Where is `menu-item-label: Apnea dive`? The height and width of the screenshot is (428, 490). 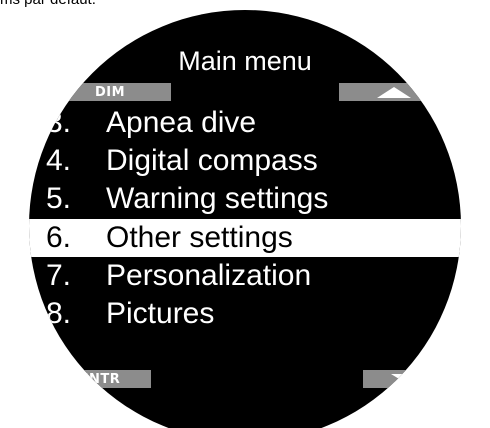
menu-item-label: Apnea dive is located at coordinates (181, 122).